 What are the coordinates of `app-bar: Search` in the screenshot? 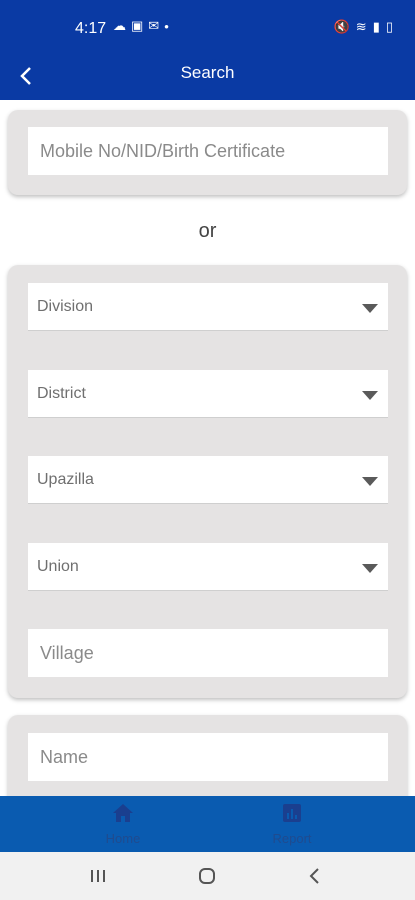 It's located at (207, 77).